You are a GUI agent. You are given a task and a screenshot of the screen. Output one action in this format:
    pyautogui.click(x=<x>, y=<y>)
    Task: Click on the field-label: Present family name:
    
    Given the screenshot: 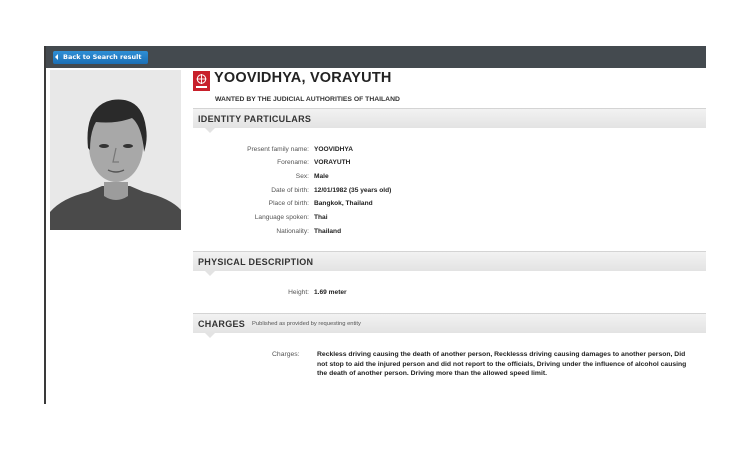 What is the action you would take?
    pyautogui.click(x=278, y=149)
    